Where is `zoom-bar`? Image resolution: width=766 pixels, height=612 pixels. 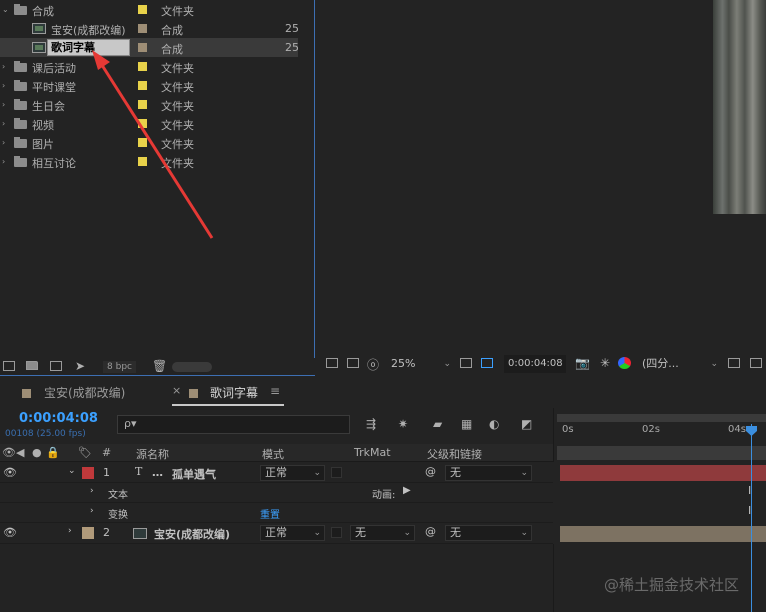 zoom-bar is located at coordinates (661, 453).